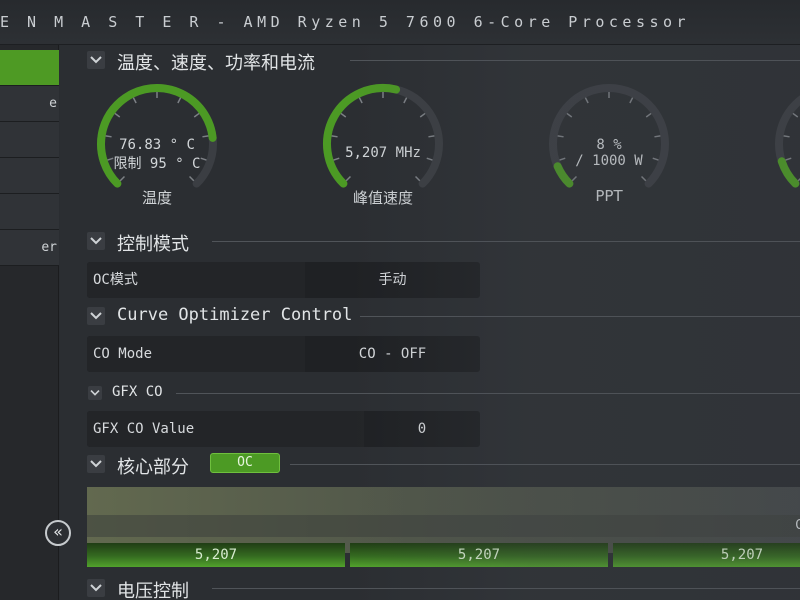  I want to click on section-header-gfx-co: GFX CO, so click(430, 393).